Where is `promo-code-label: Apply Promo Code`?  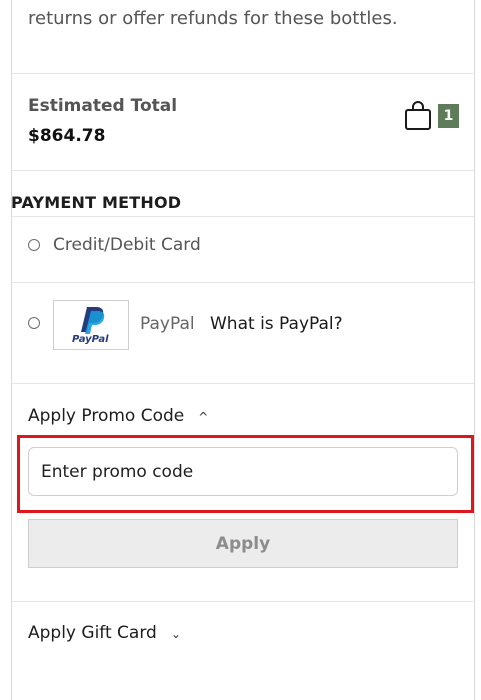
promo-code-label: Apply Promo Code is located at coordinates (106, 416).